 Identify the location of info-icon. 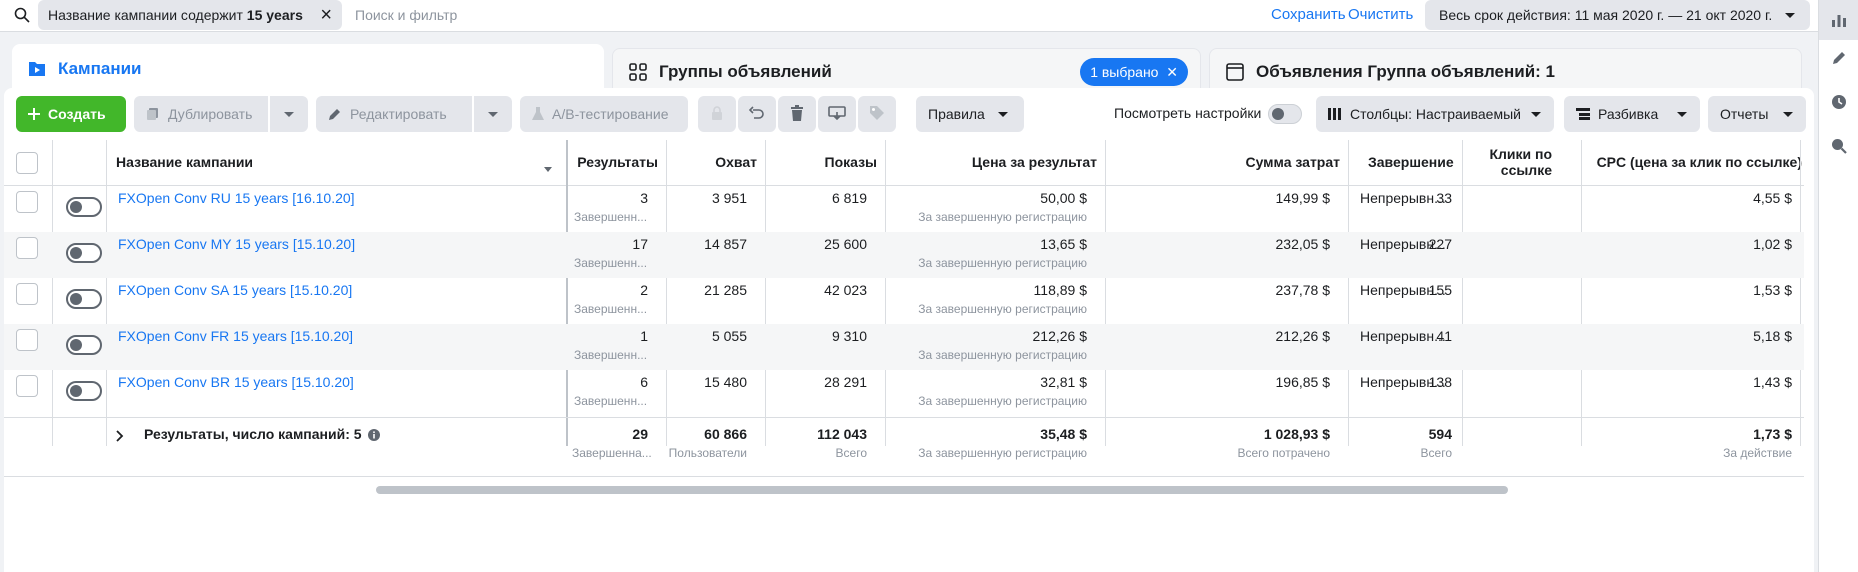
(374, 436).